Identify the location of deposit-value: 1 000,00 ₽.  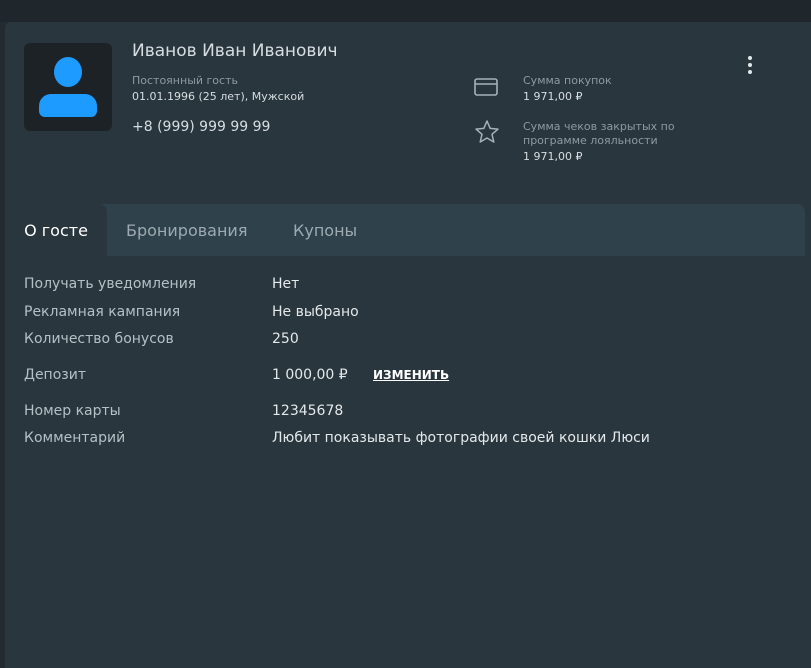
(310, 375).